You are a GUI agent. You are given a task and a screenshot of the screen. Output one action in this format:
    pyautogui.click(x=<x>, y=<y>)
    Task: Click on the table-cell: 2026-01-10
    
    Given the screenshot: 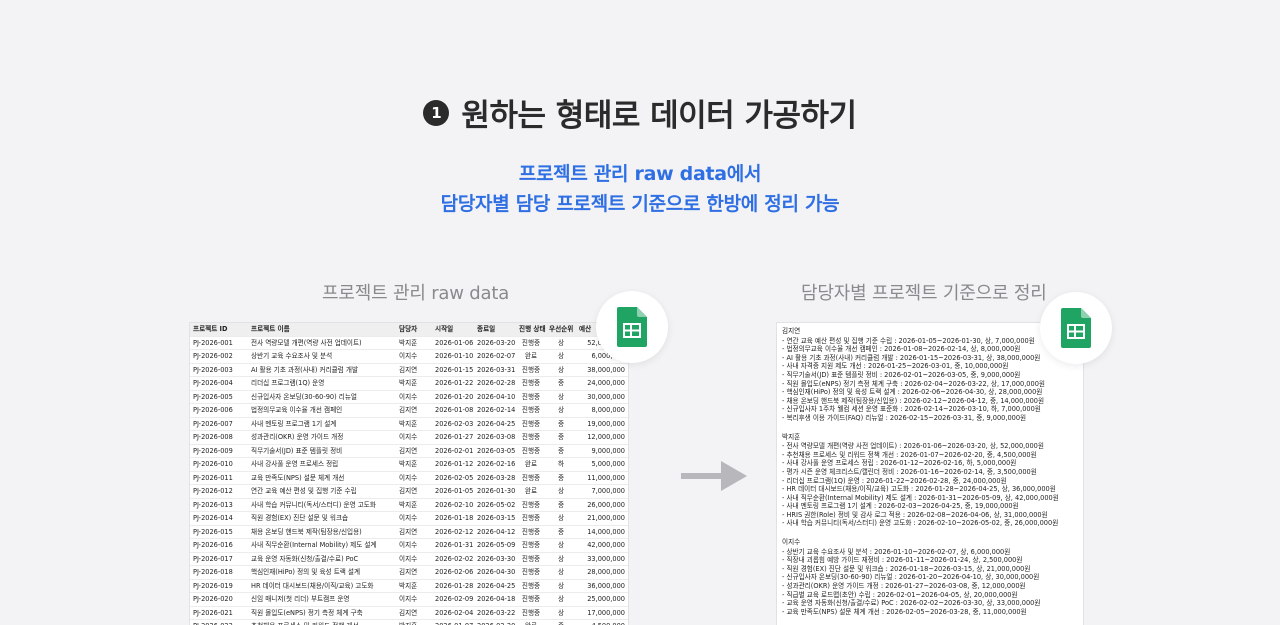 What is the action you would take?
    pyautogui.click(x=453, y=356)
    